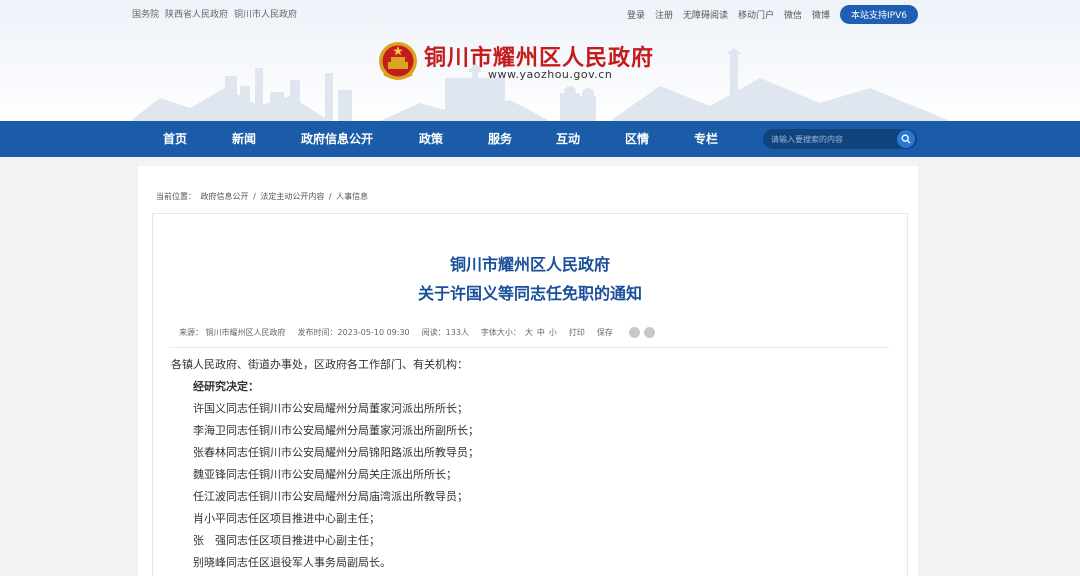 The width and height of the screenshot is (1080, 576). I want to click on nav-item-policy: 政策, so click(431, 139).